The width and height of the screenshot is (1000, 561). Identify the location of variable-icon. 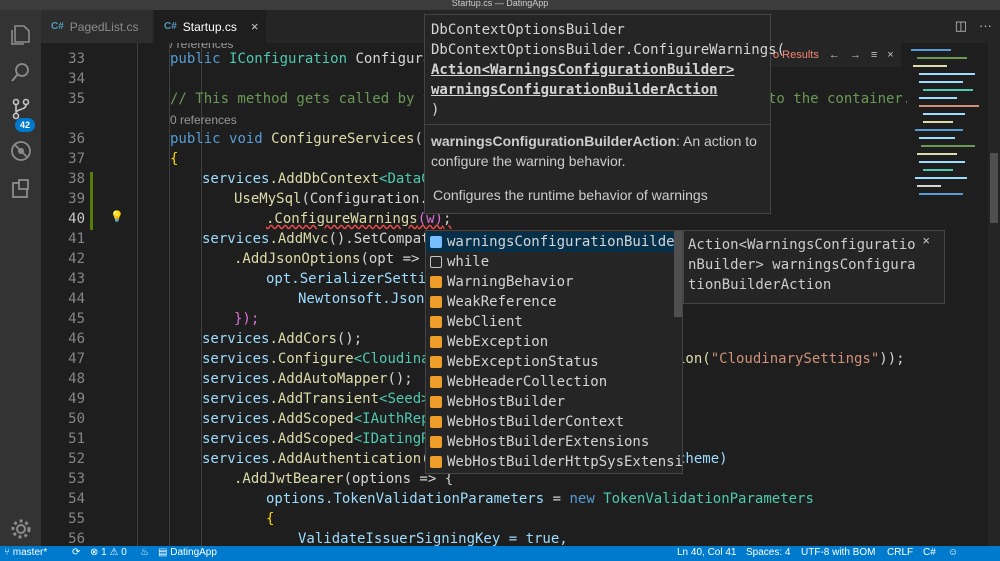
(436, 242).